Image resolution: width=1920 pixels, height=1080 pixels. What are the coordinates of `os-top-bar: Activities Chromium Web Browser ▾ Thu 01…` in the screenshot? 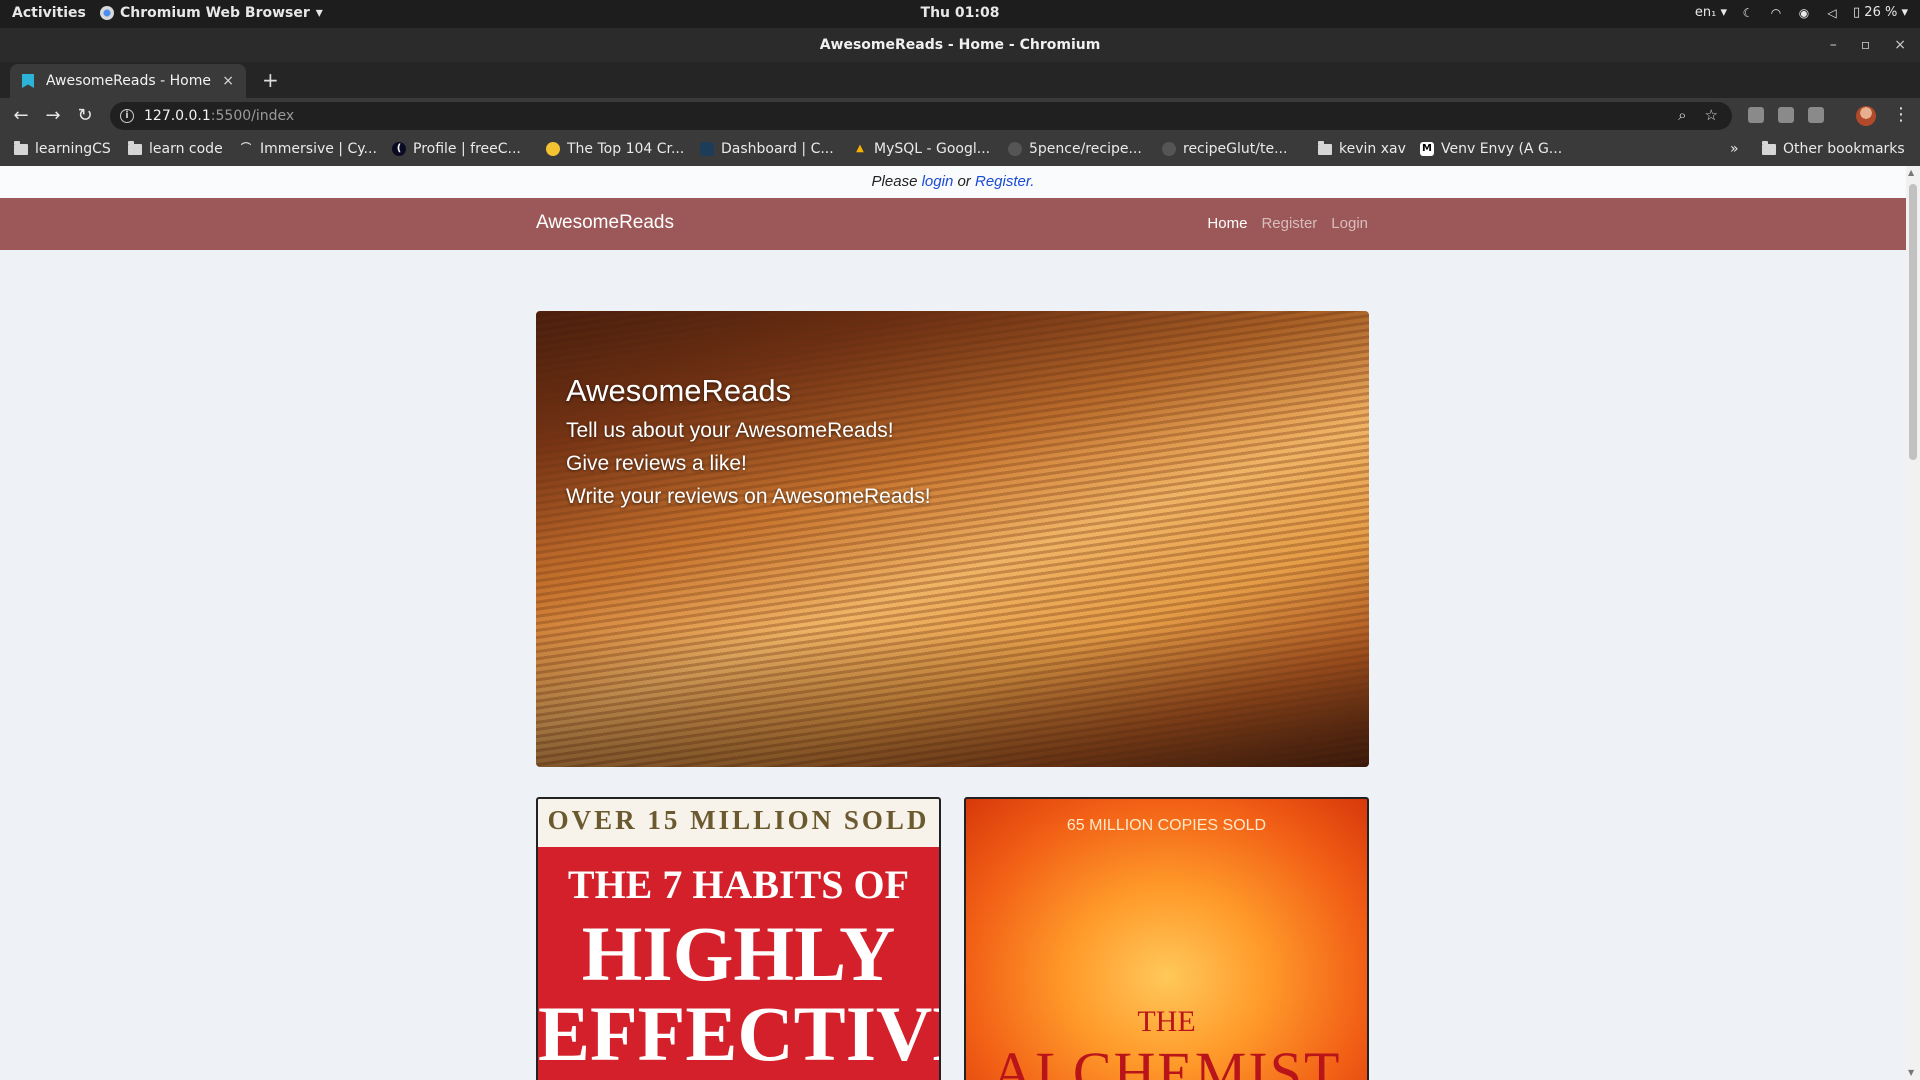 It's located at (960, 14).